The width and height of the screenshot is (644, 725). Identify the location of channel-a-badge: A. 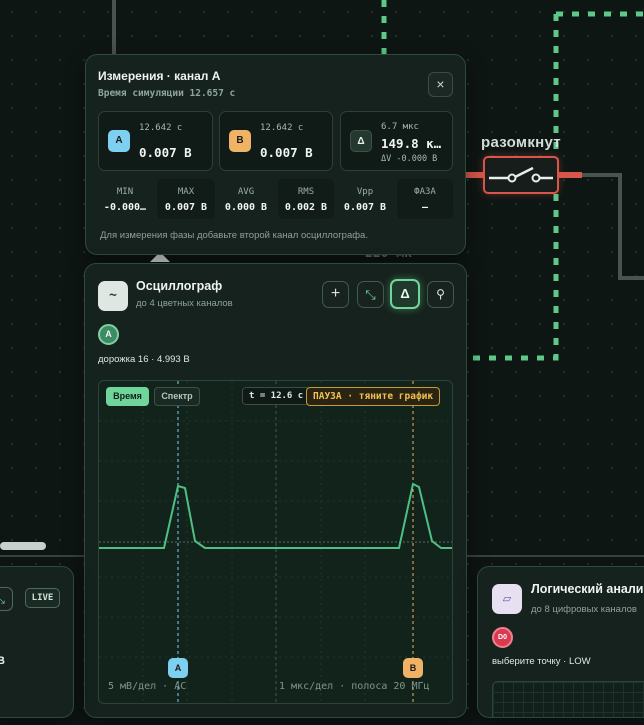
(108, 334).